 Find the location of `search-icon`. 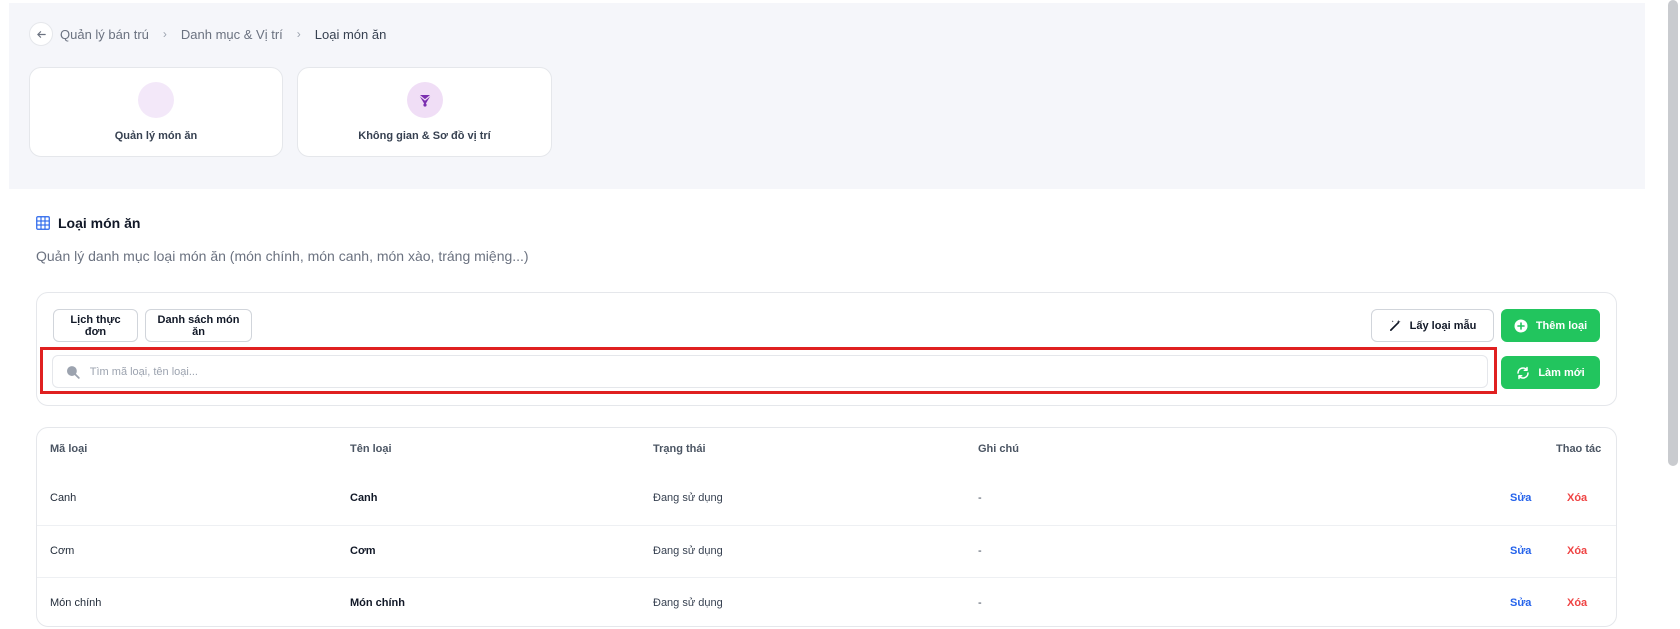

search-icon is located at coordinates (73, 372).